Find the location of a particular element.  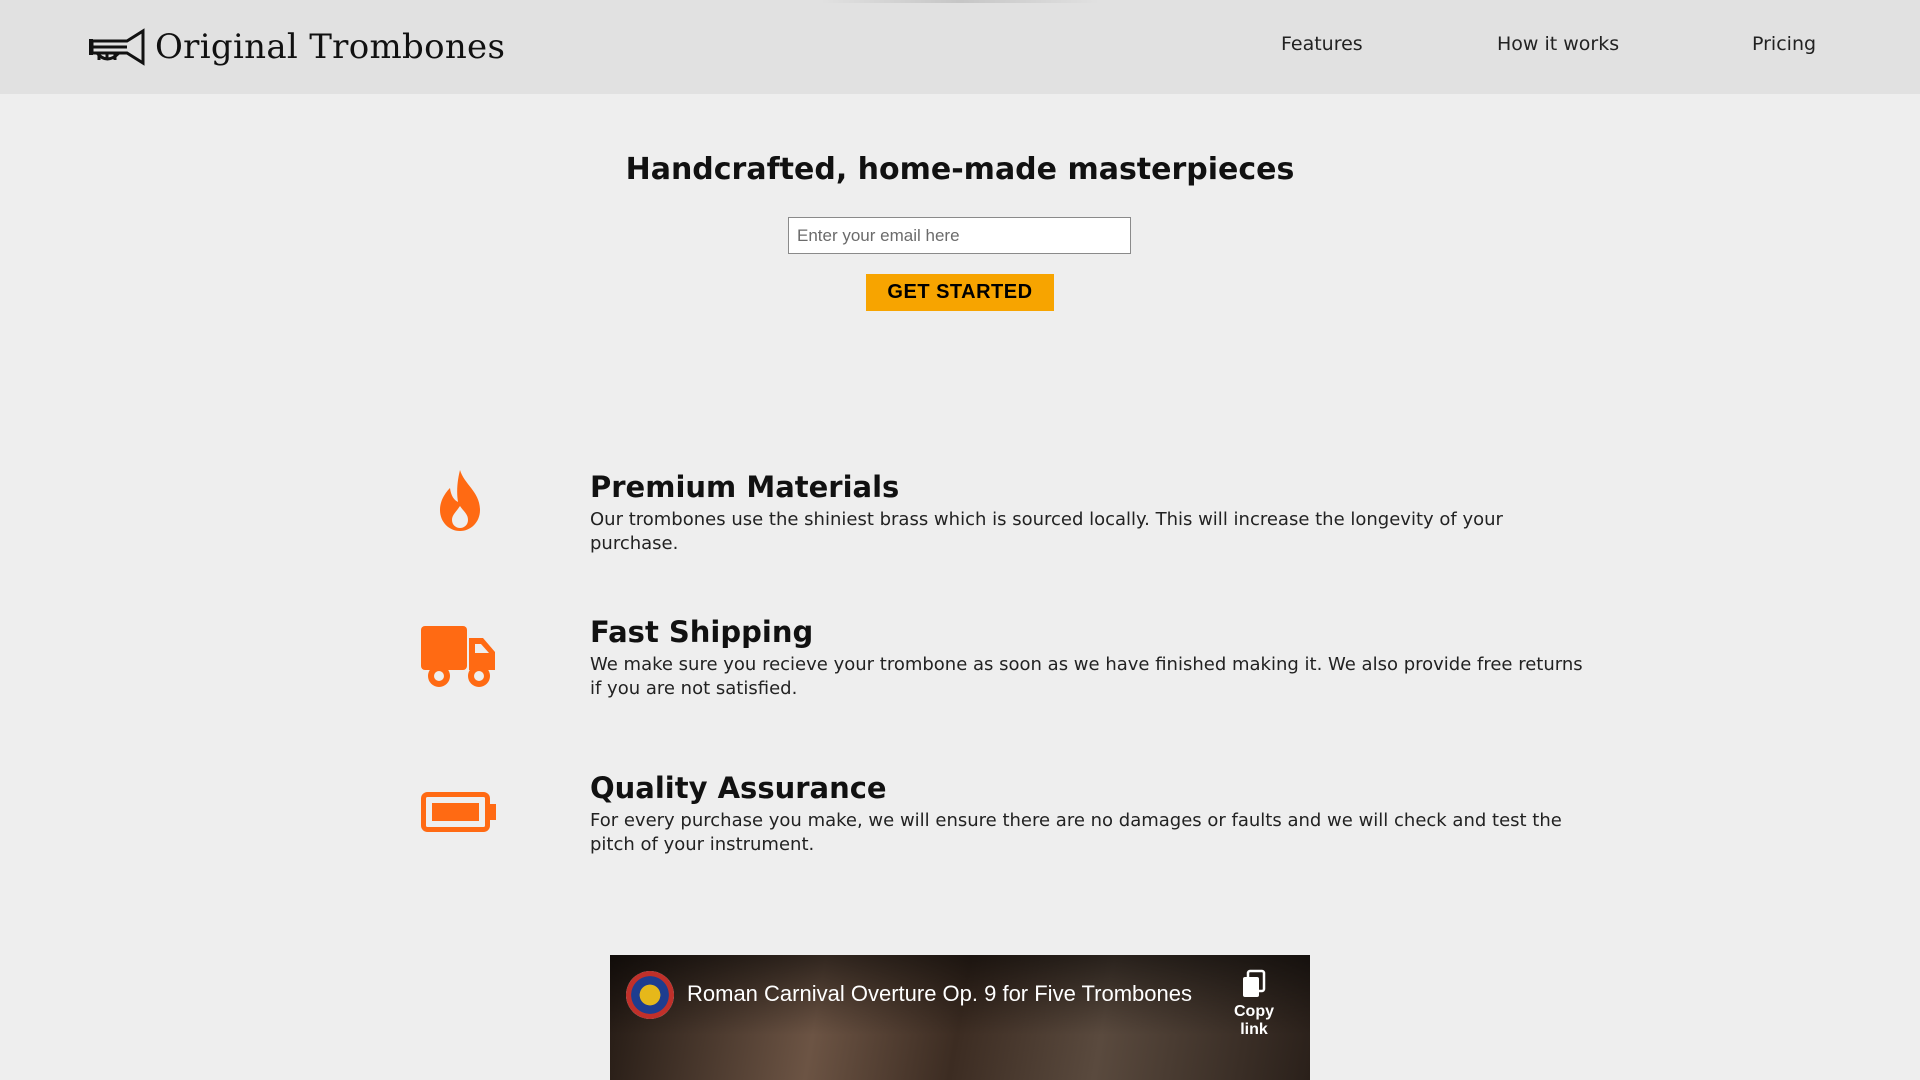

nav-link-pricing: Pricing is located at coordinates (1784, 44).